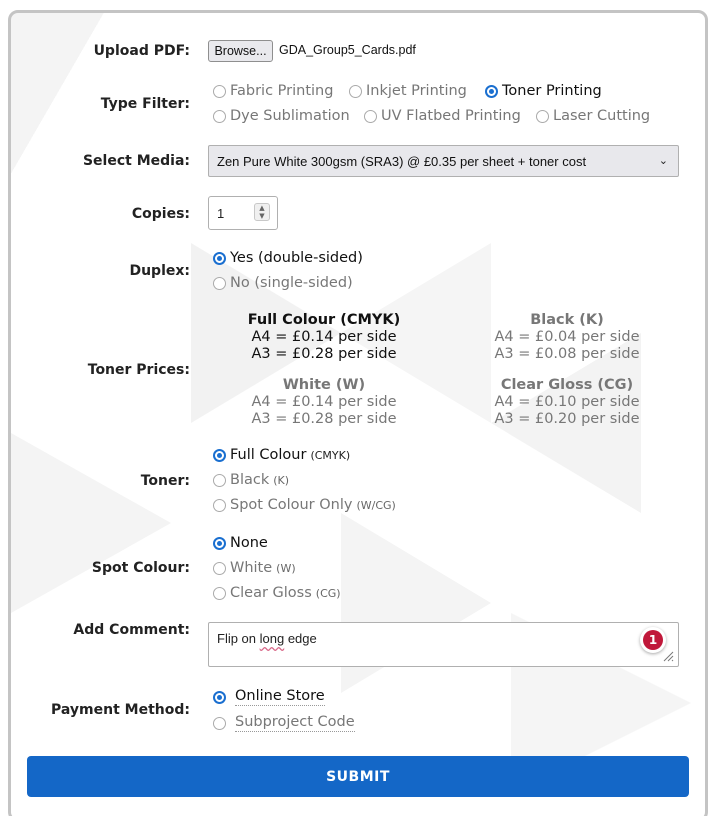 This screenshot has height=816, width=716. I want to click on filter-inkjet-radio: Inkjet Printing, so click(408, 91).